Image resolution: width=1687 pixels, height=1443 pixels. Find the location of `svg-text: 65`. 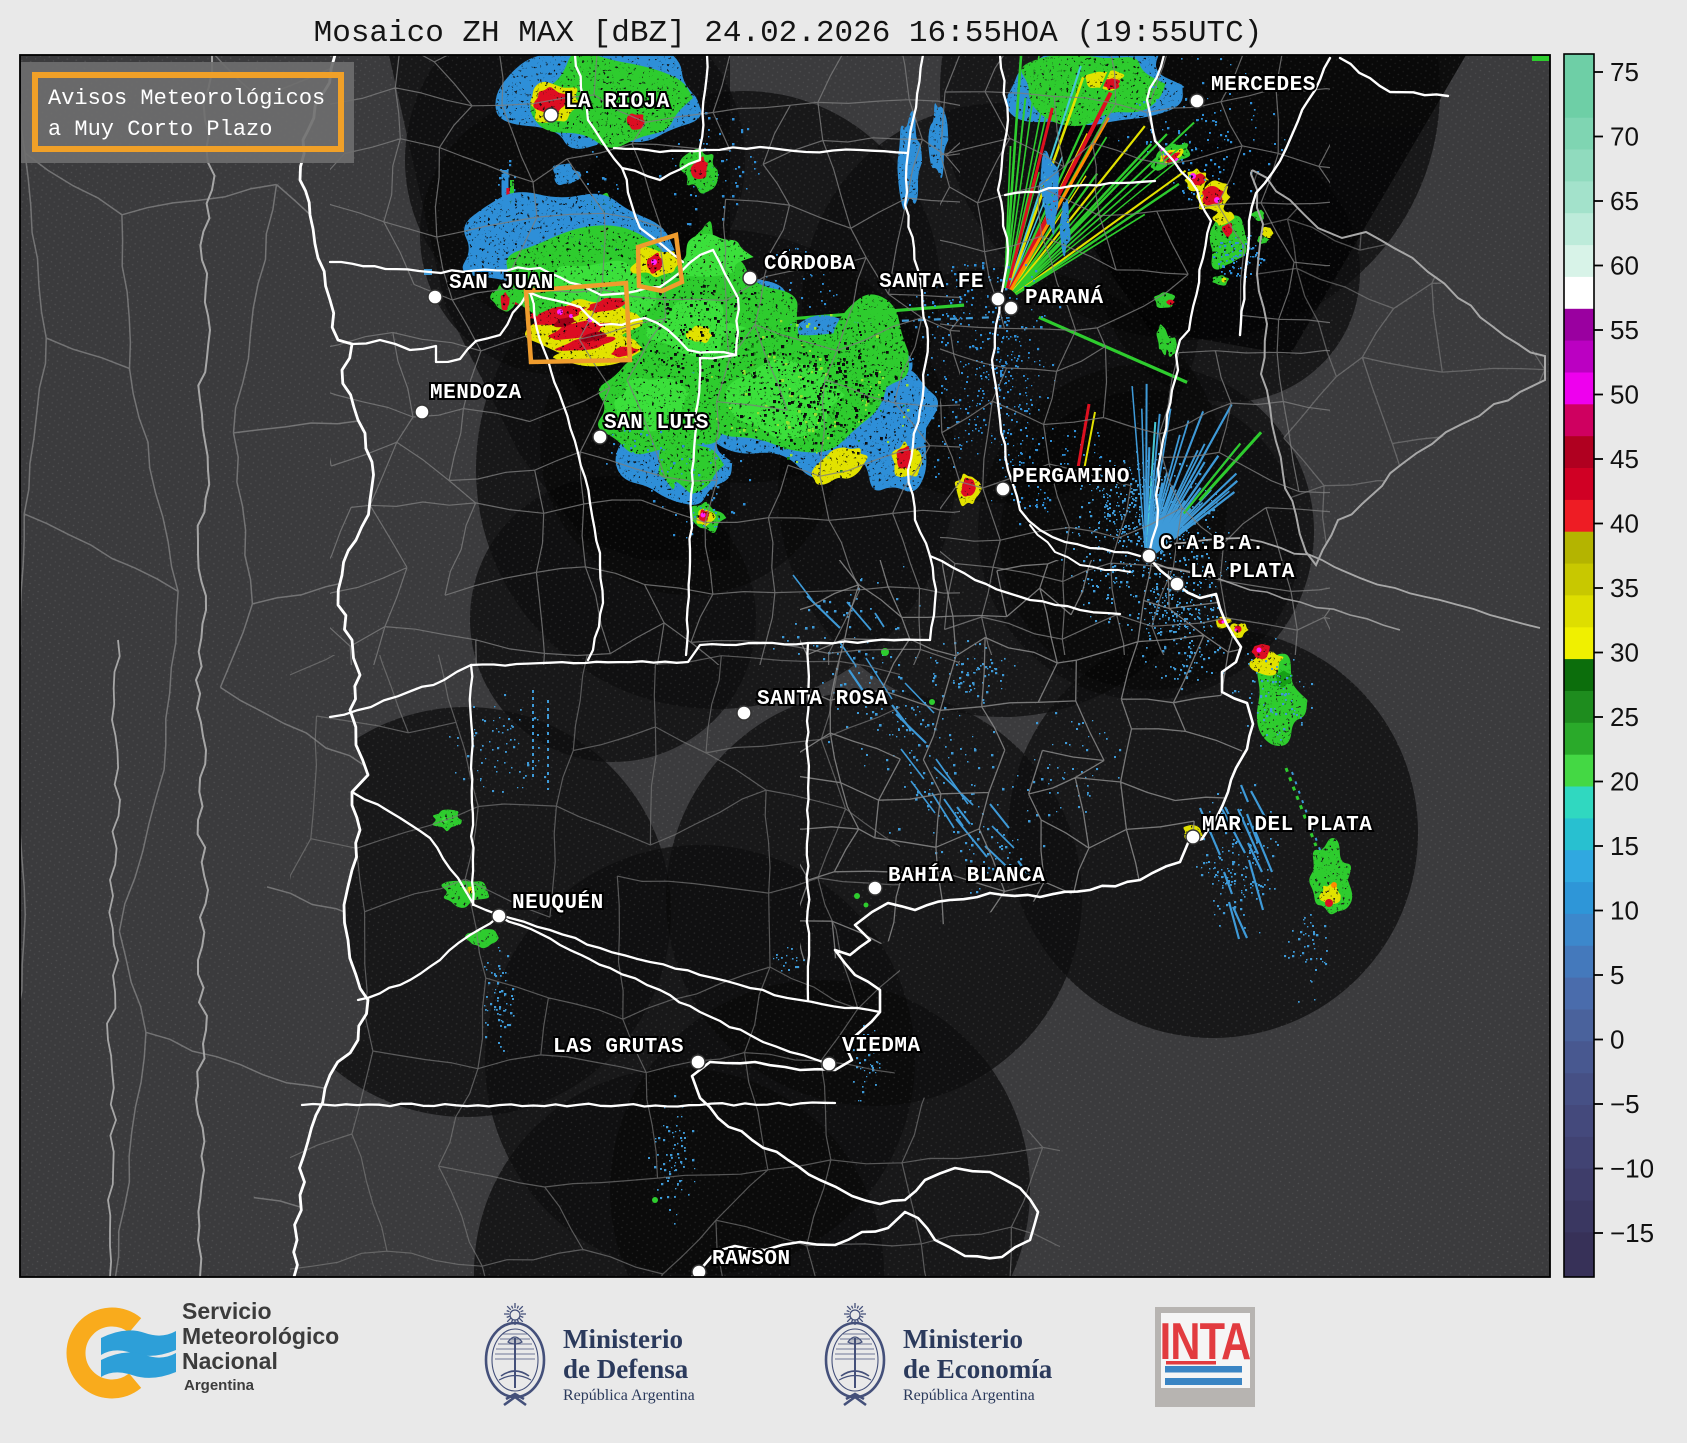

svg-text: 65 is located at coordinates (1624, 201).